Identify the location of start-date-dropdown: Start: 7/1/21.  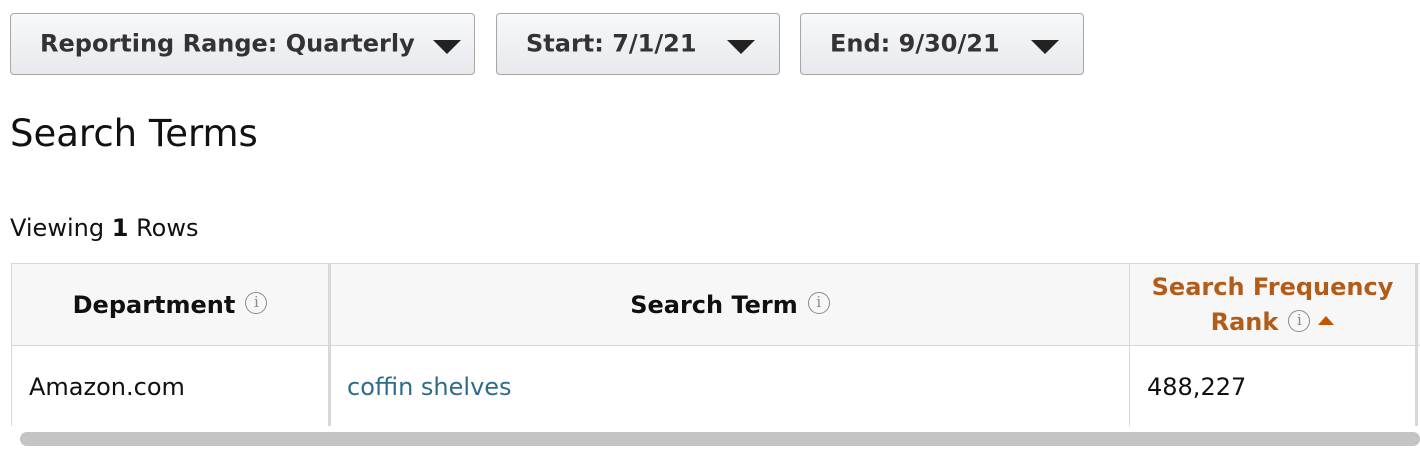
(638, 44).